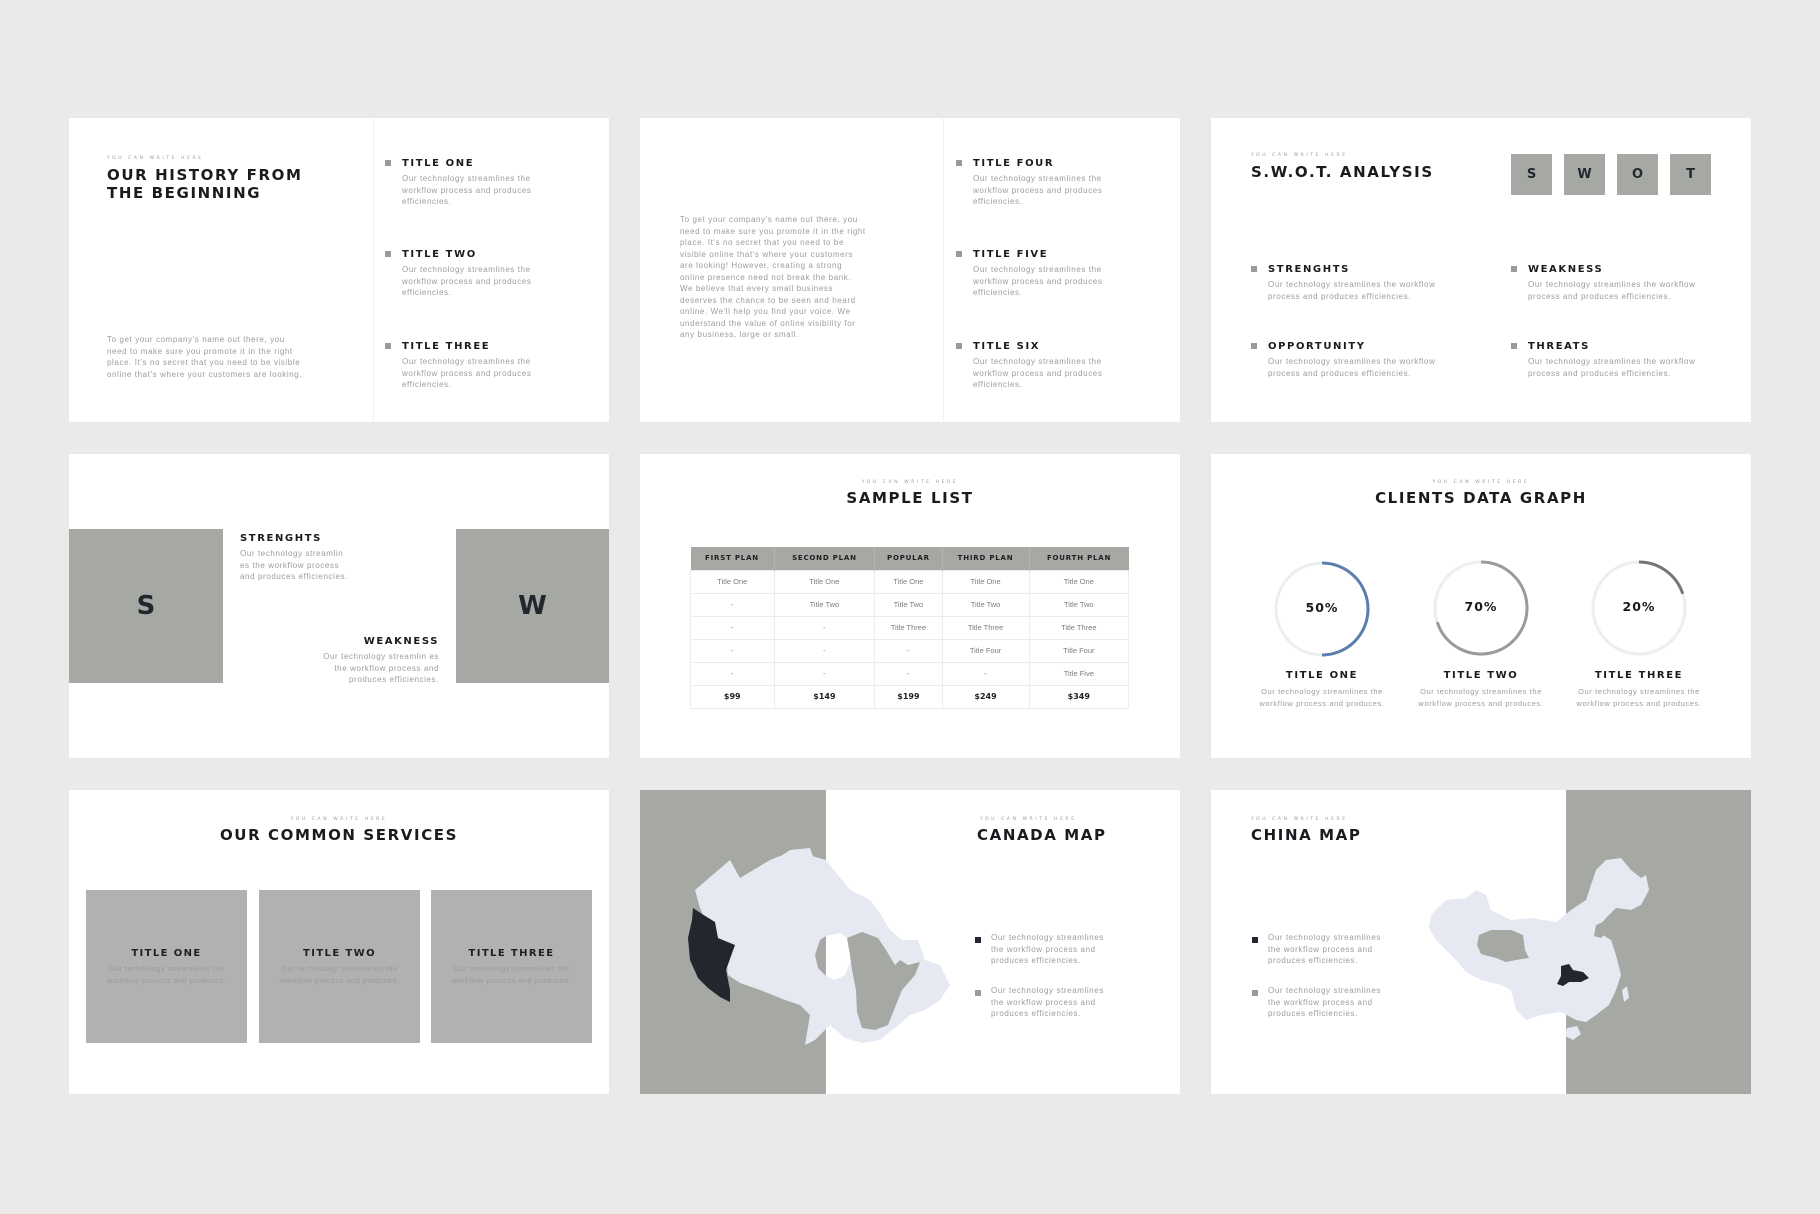 The width and height of the screenshot is (1820, 1214). What do you see at coordinates (146, 606) in the screenshot?
I see `letter-box-s: S` at bounding box center [146, 606].